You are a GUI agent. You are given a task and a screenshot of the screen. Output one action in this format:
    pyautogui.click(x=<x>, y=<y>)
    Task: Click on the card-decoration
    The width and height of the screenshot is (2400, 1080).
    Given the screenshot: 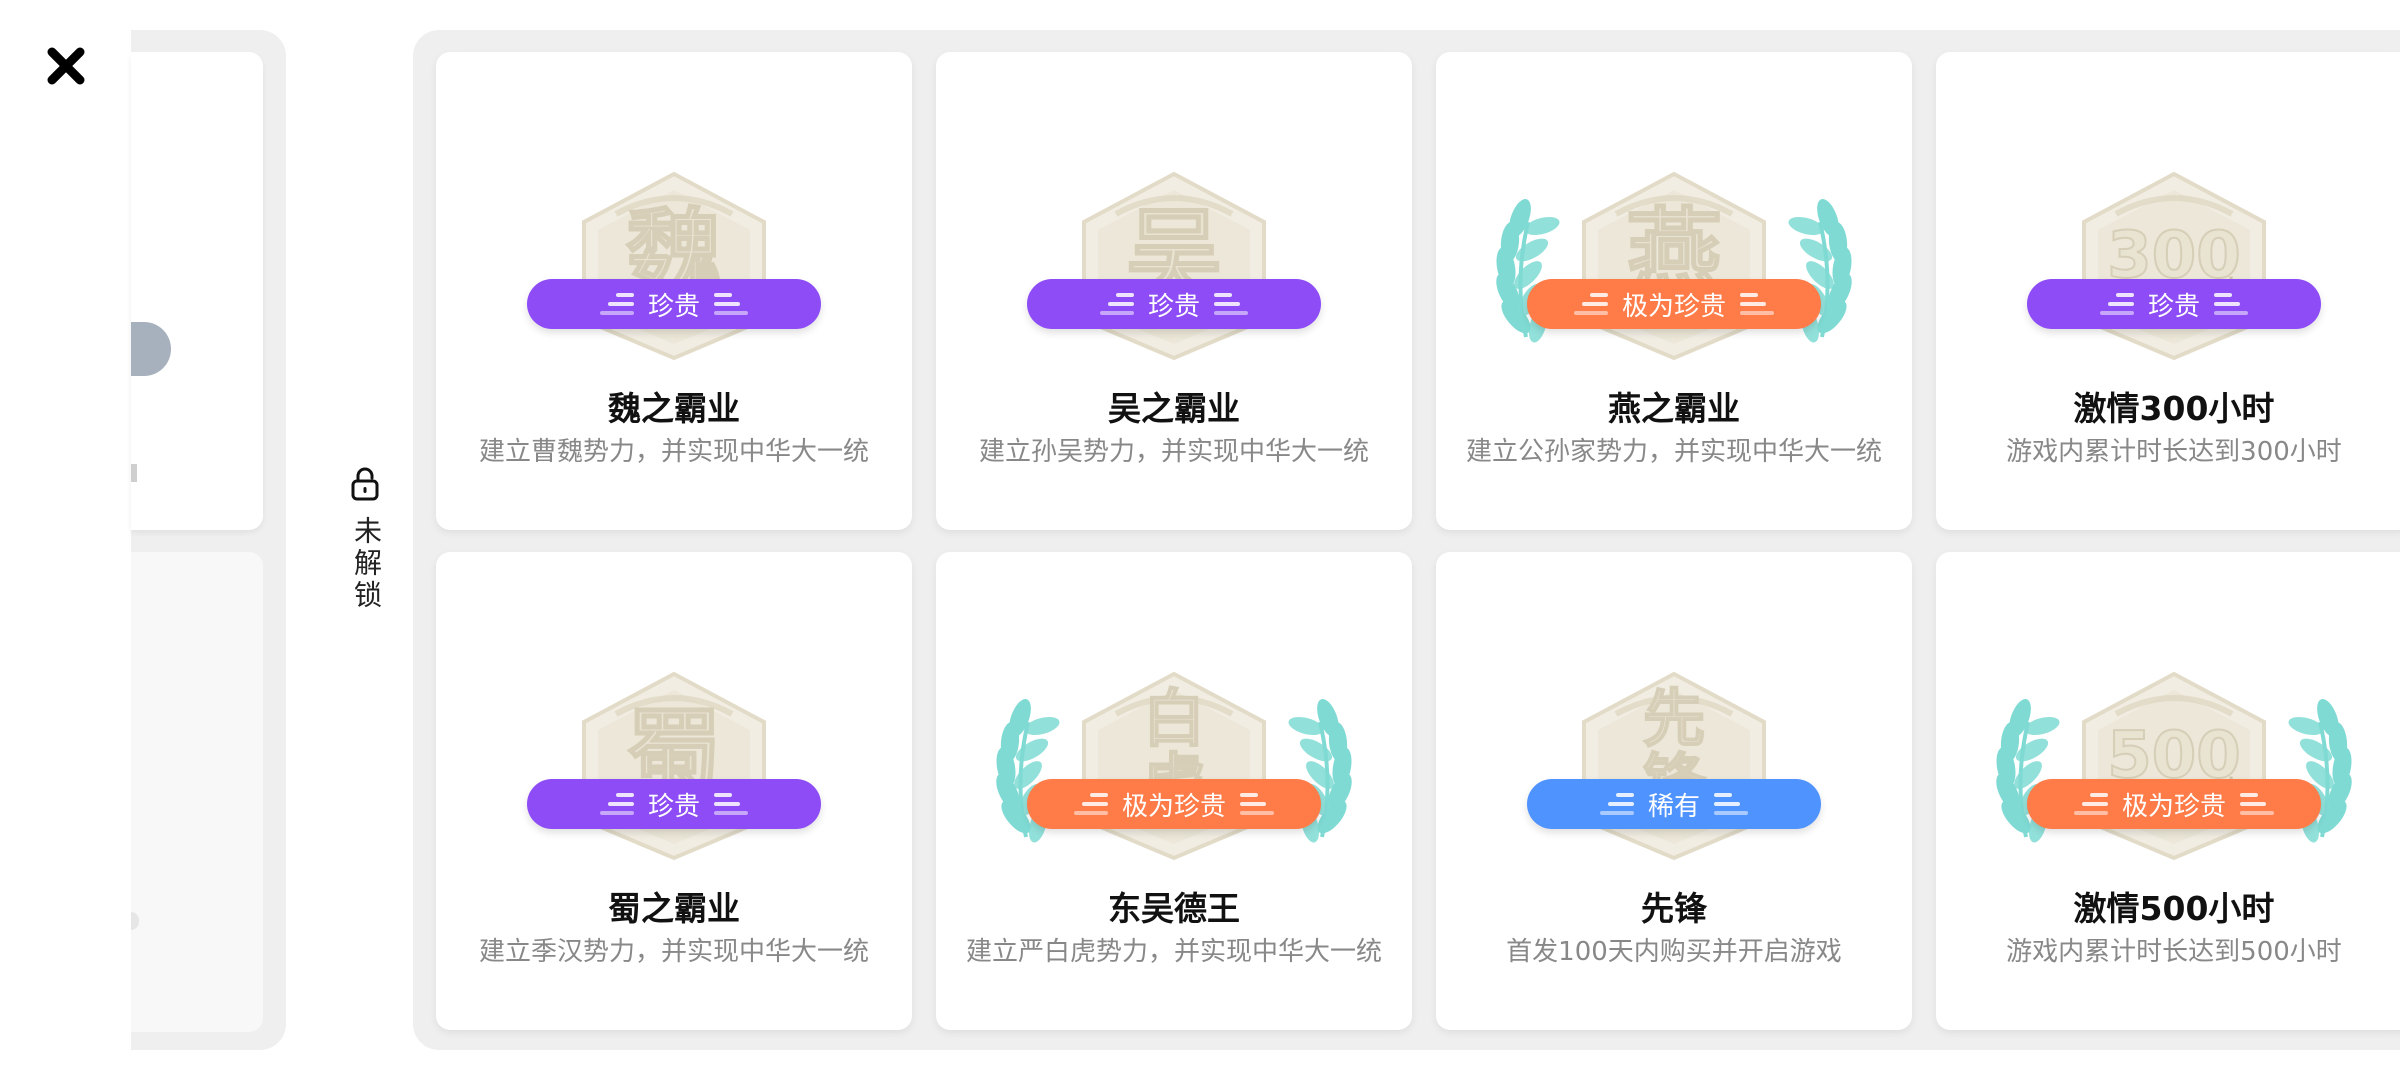 What is the action you would take?
    pyautogui.click(x=135, y=921)
    